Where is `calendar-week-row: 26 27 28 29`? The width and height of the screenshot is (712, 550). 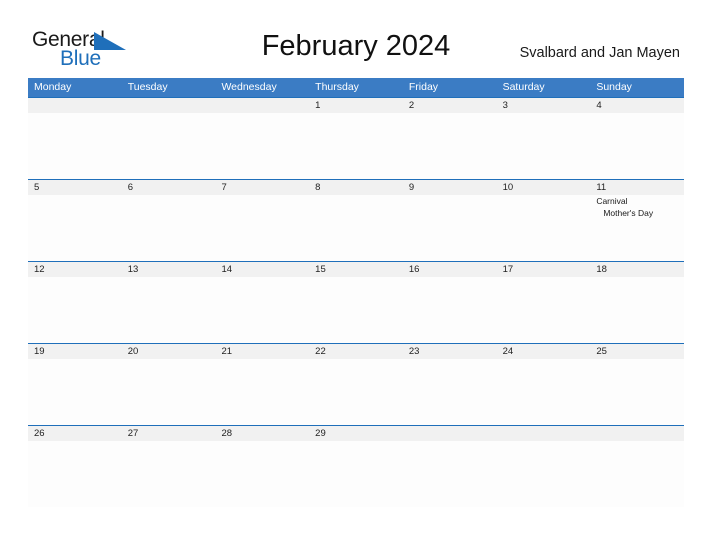 calendar-week-row: 26 27 28 29 is located at coordinates (356, 466).